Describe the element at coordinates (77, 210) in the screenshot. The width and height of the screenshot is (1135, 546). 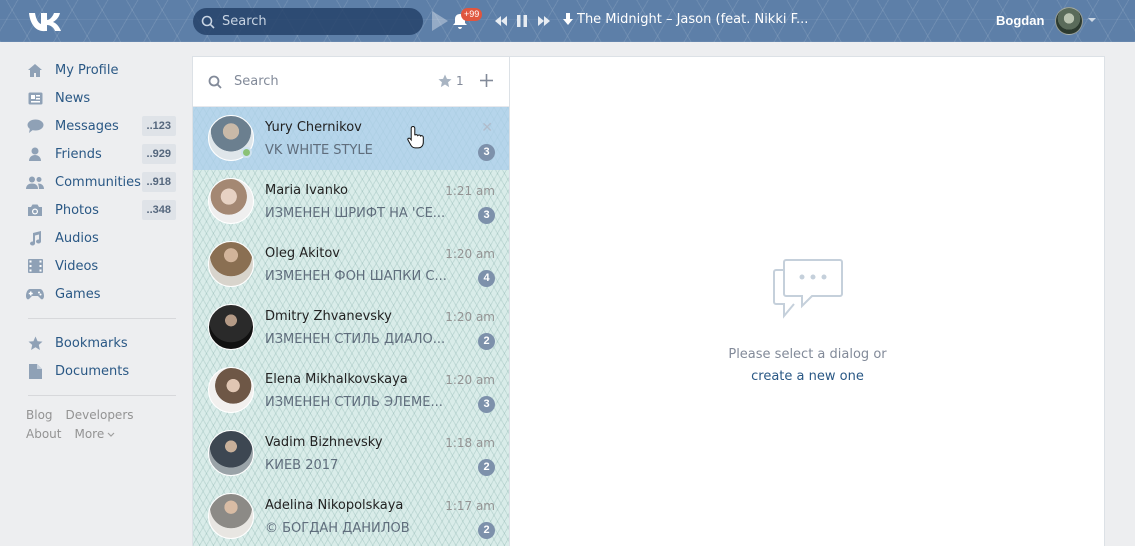
I see `sidebar-item-label: Photos` at that location.